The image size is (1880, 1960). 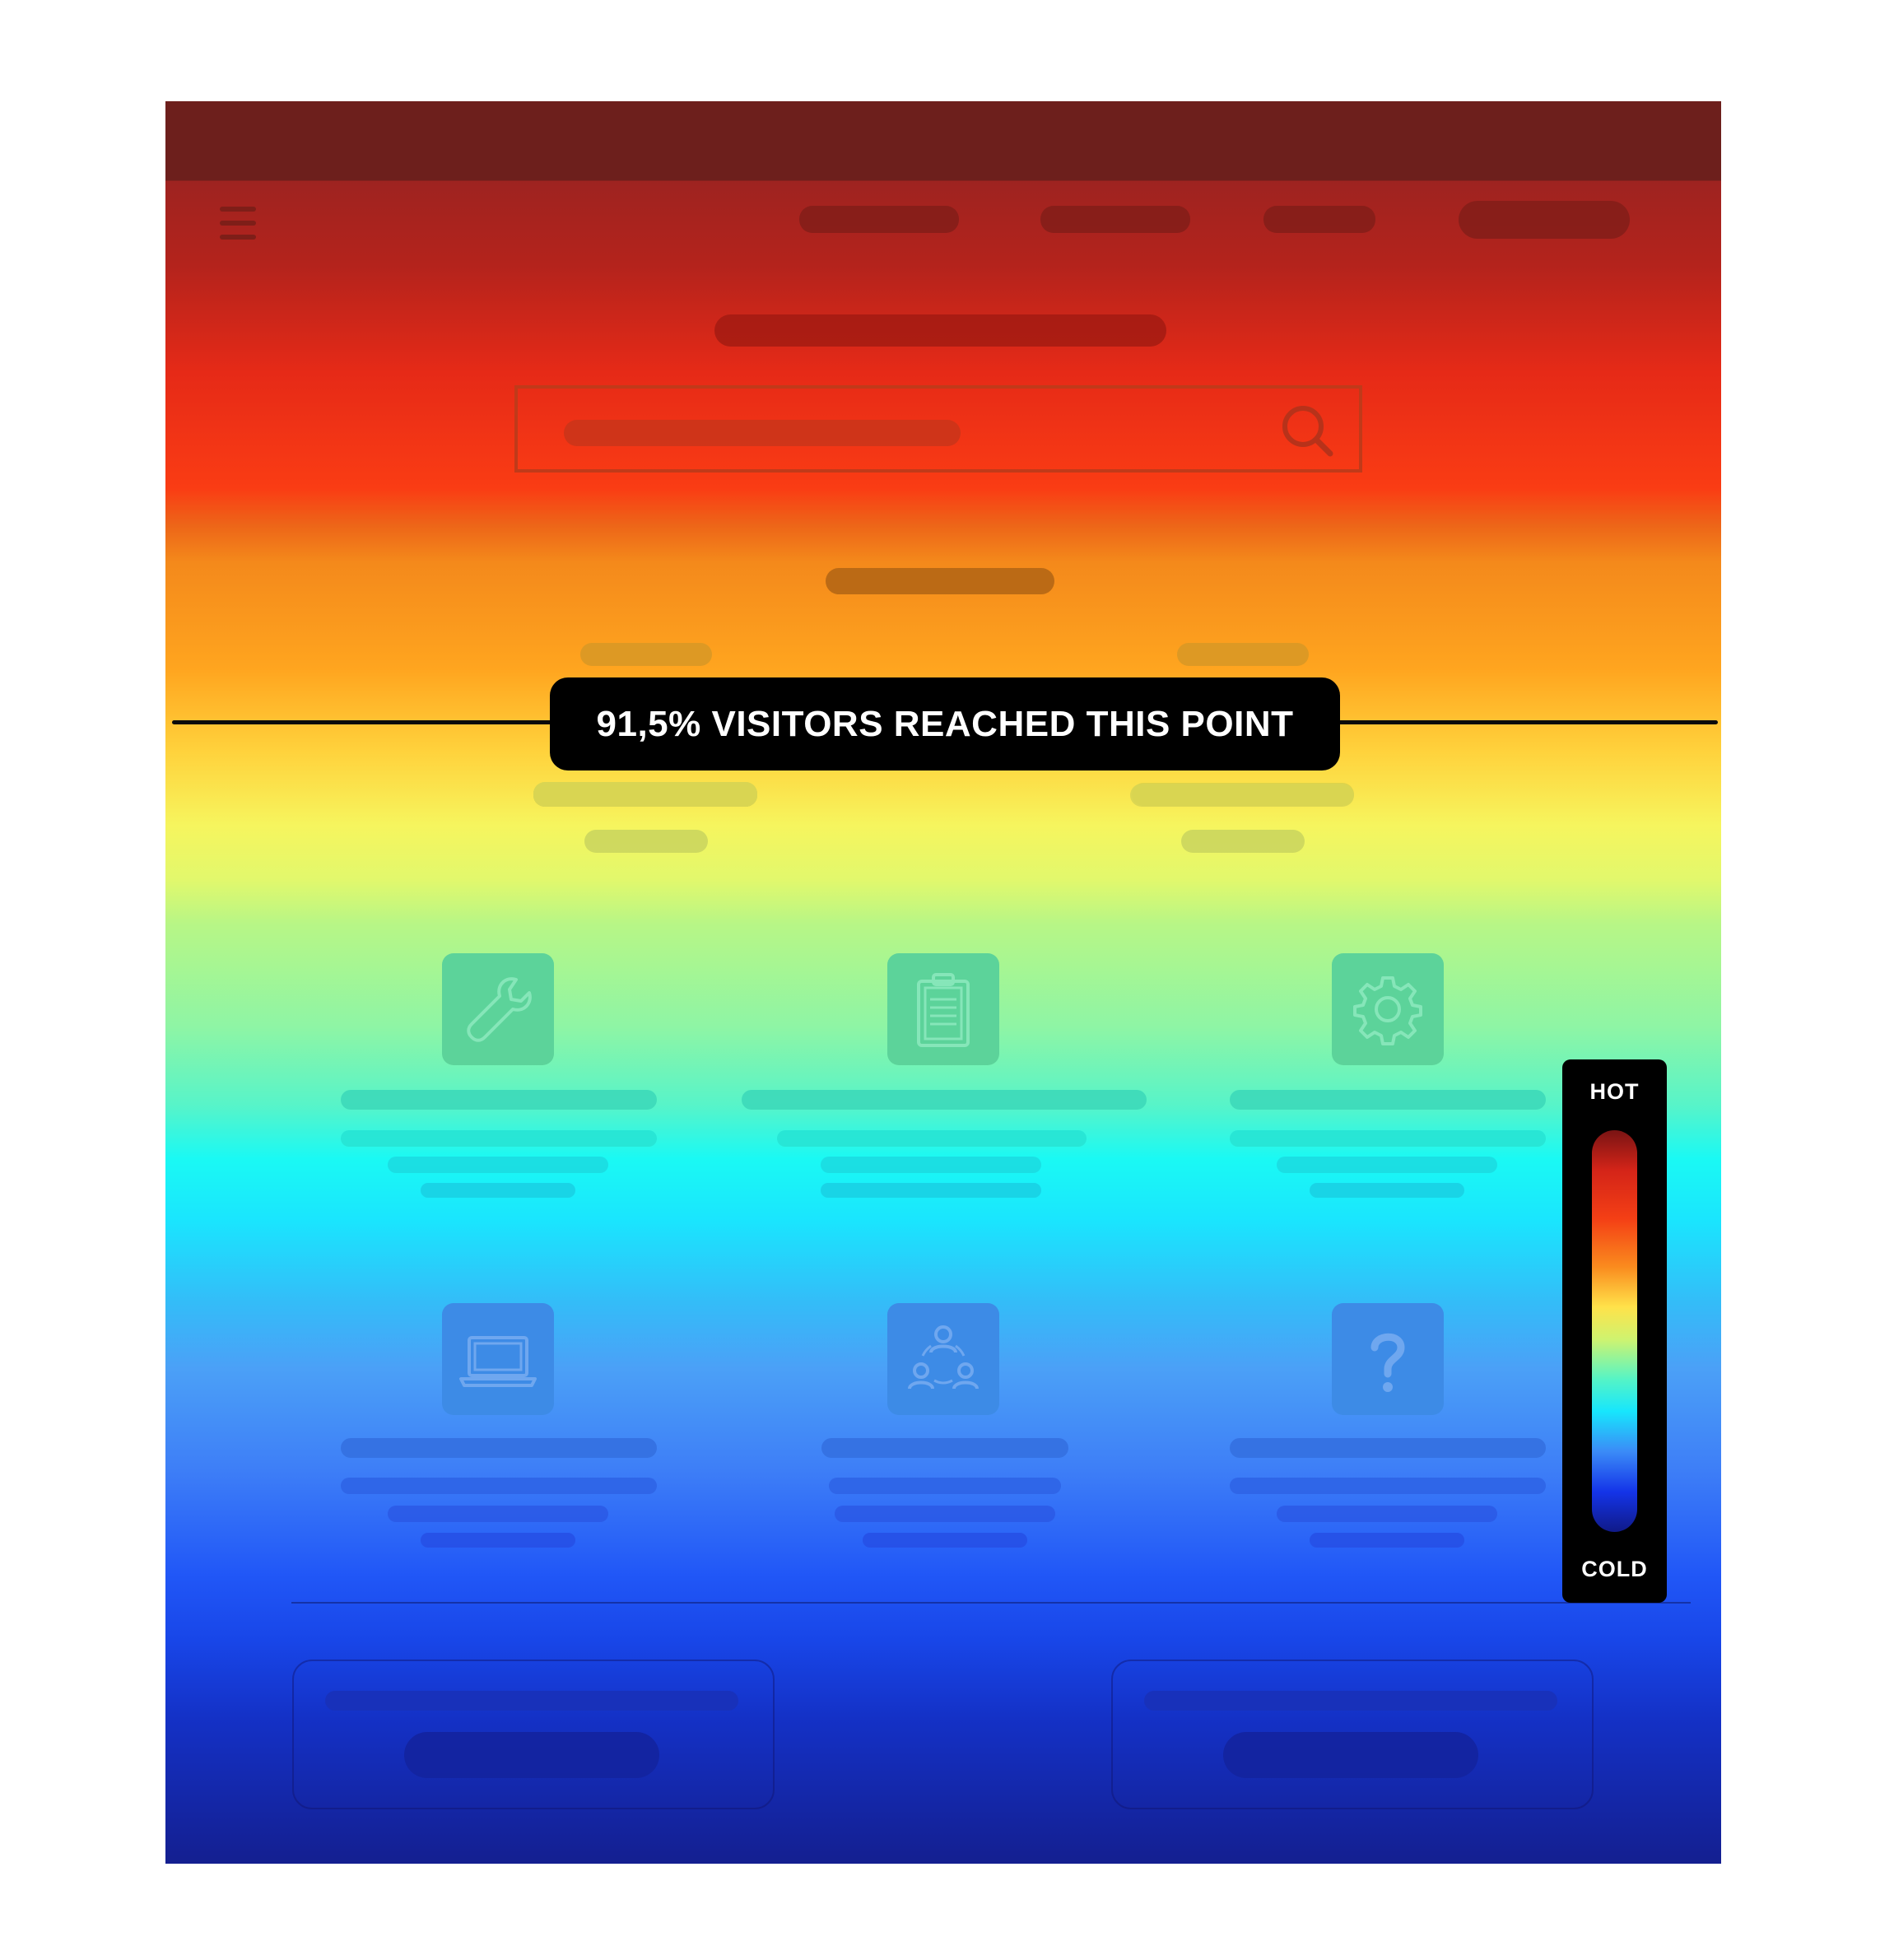 I want to click on scroll-depth-badge: 91,5% VISITORS REACHED THIS POINT, so click(x=945, y=723).